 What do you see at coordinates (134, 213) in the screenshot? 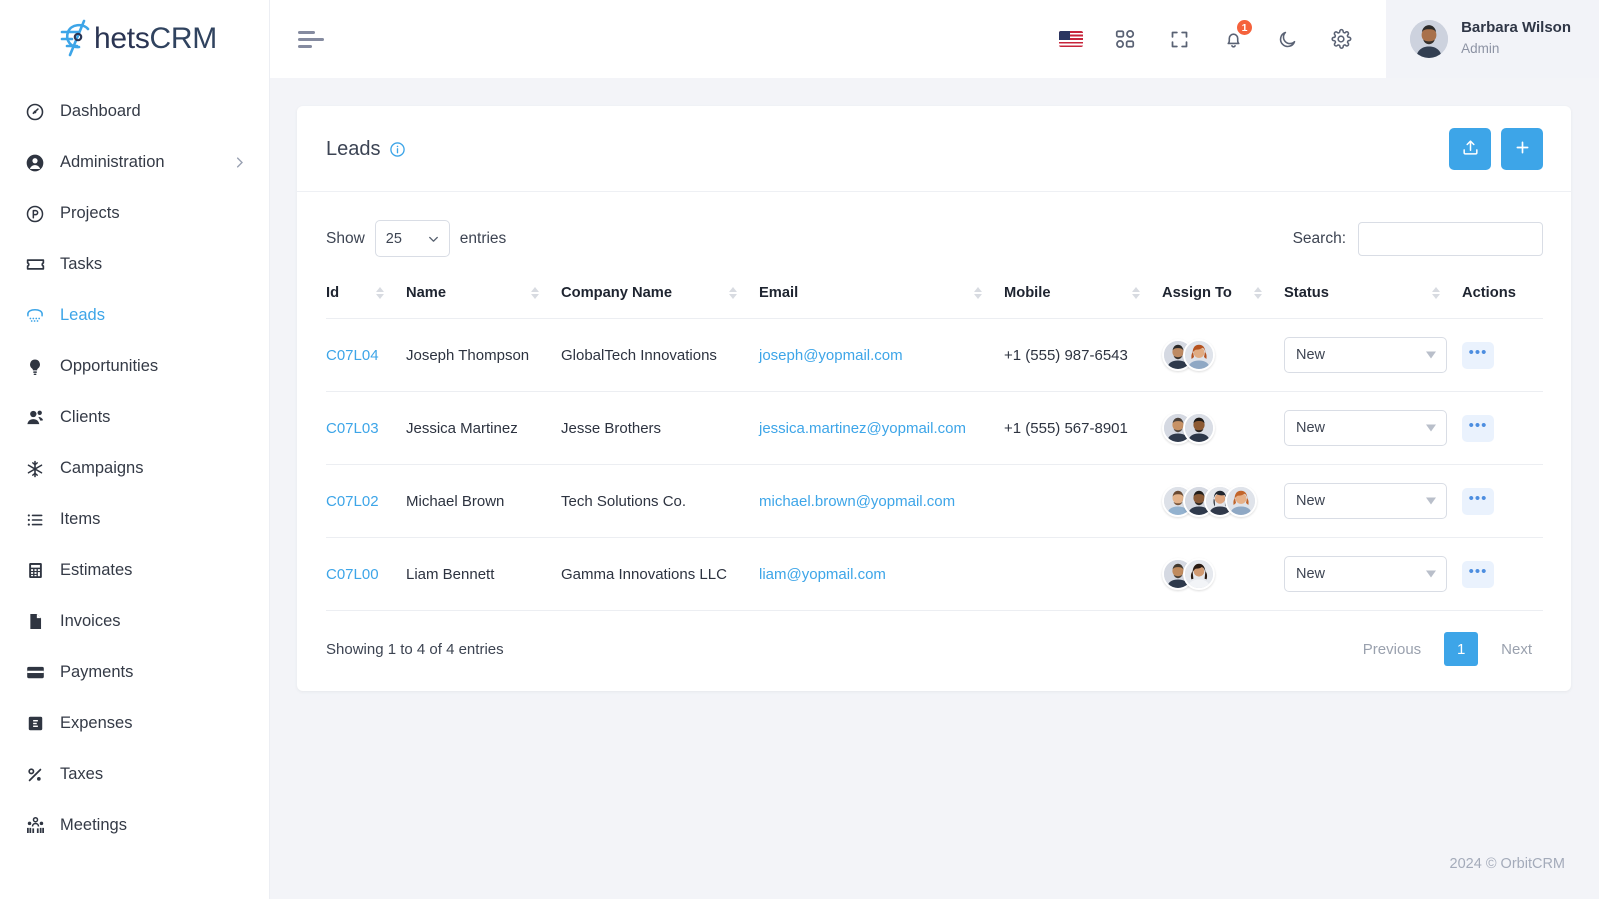
I see `sidebar-item-projects: Projects` at bounding box center [134, 213].